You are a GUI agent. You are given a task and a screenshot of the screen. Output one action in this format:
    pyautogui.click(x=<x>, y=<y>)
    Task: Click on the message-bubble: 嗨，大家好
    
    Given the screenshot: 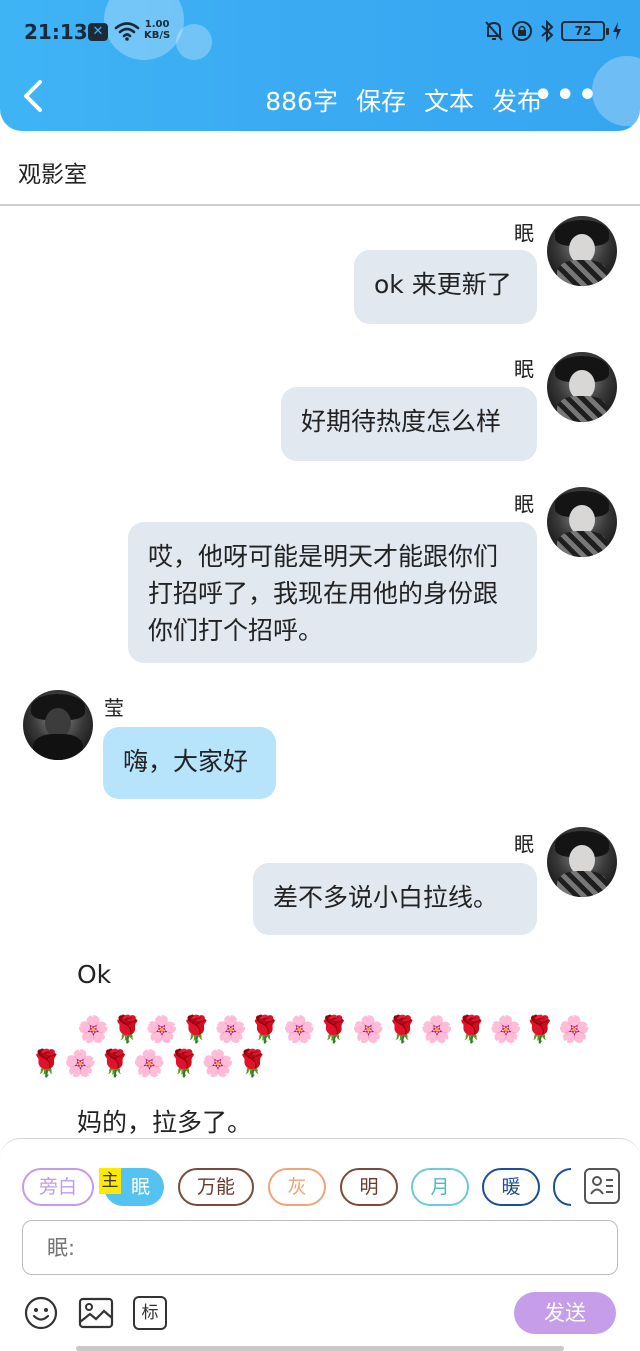 What is the action you would take?
    pyautogui.click(x=189, y=763)
    